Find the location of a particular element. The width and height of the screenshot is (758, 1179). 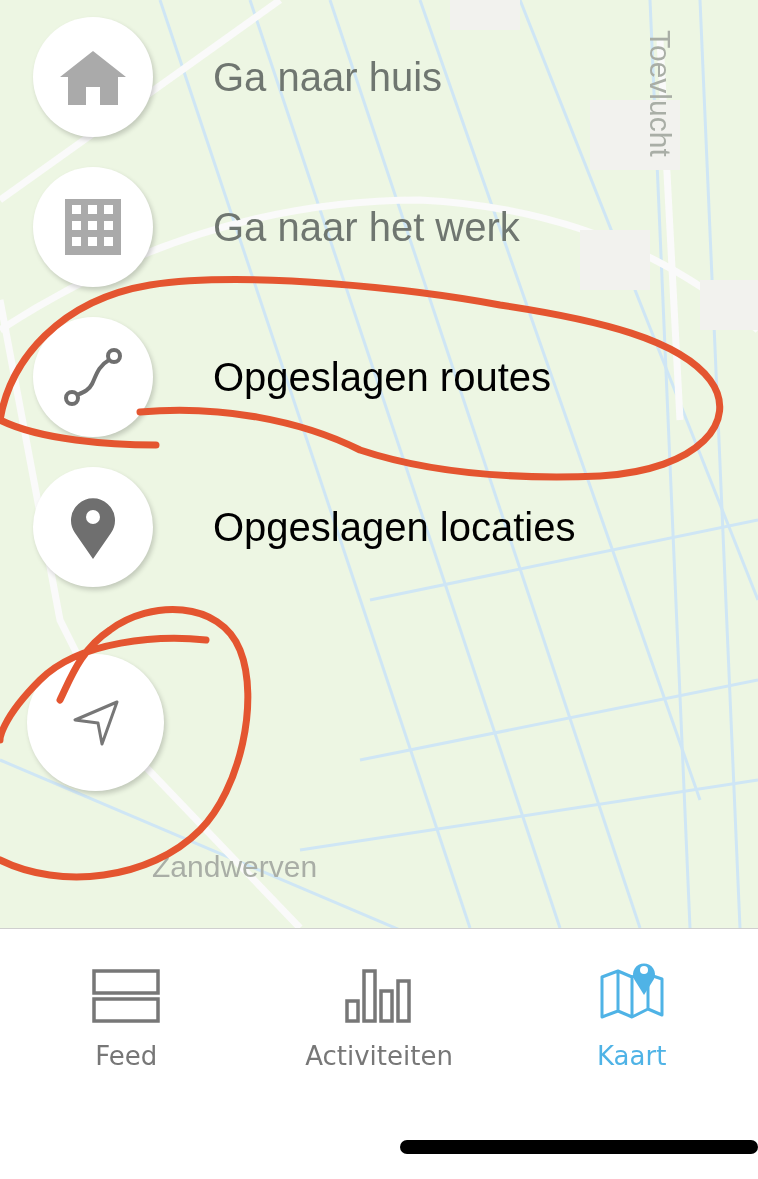

building-icon is located at coordinates (93, 227).